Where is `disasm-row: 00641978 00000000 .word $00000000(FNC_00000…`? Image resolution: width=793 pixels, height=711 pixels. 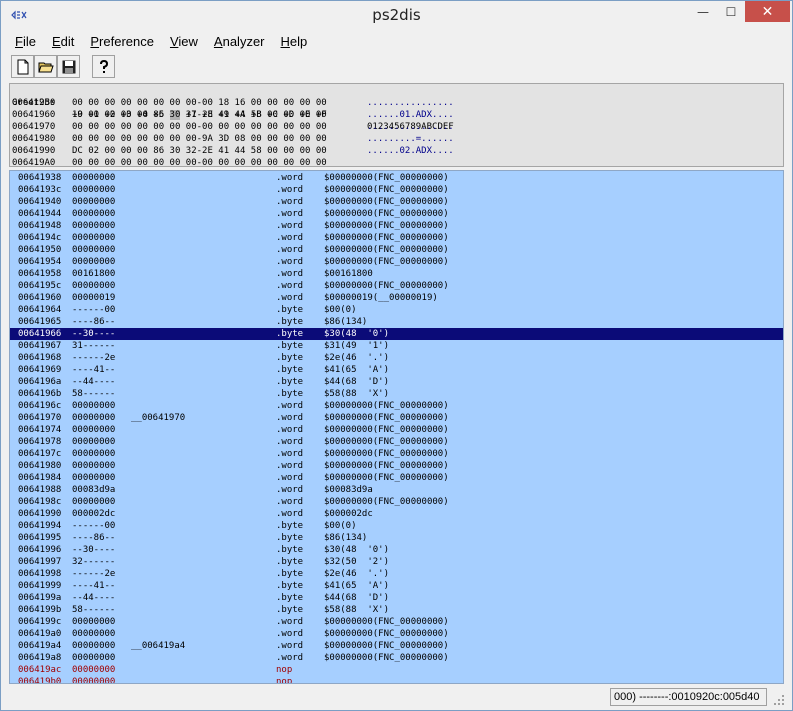
disasm-row: 00641978 00000000 .word $00000000(FNC_00000… is located at coordinates (396, 442).